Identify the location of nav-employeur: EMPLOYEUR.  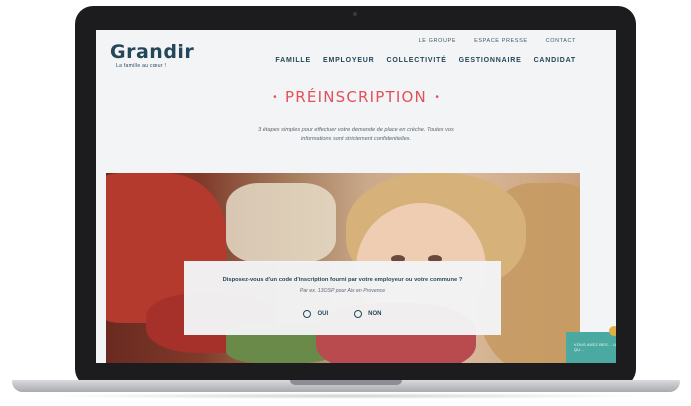
(349, 60).